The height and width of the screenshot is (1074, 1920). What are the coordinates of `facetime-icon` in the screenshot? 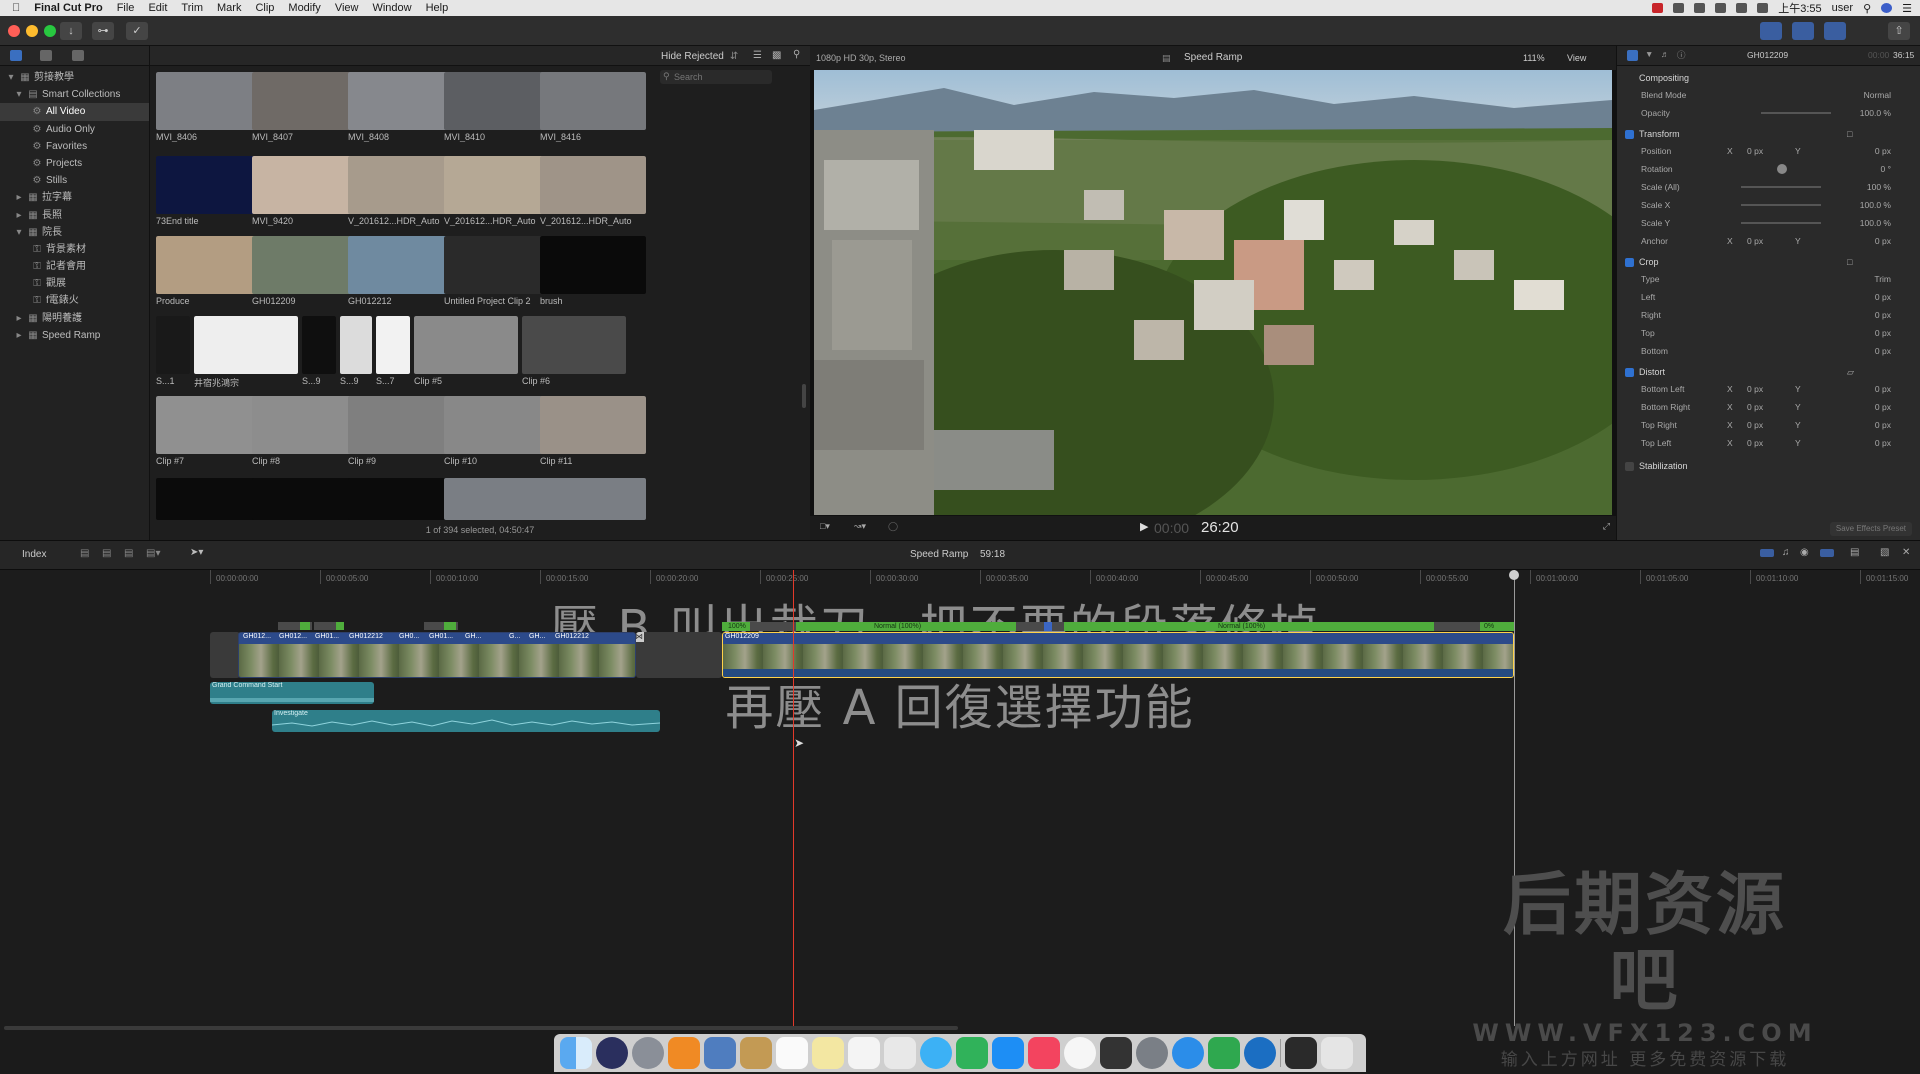 It's located at (972, 1053).